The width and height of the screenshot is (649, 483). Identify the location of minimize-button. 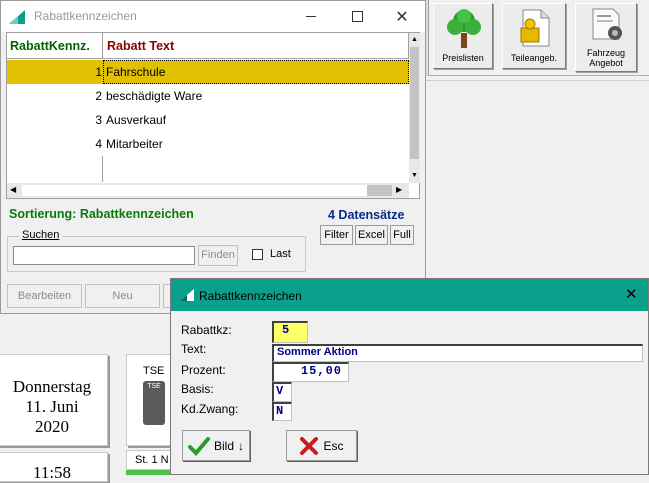
(311, 16).